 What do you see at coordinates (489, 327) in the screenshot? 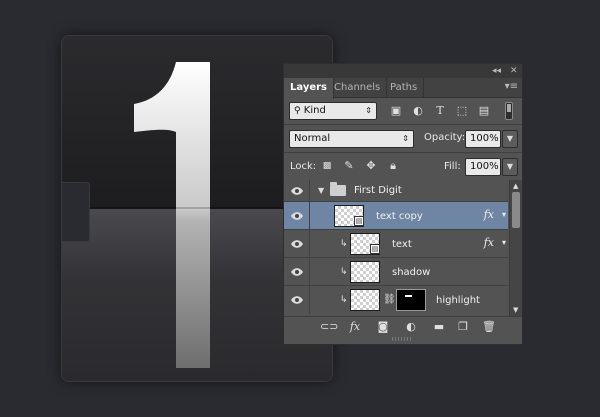
I see `trash-icon: 🗑︎` at bounding box center [489, 327].